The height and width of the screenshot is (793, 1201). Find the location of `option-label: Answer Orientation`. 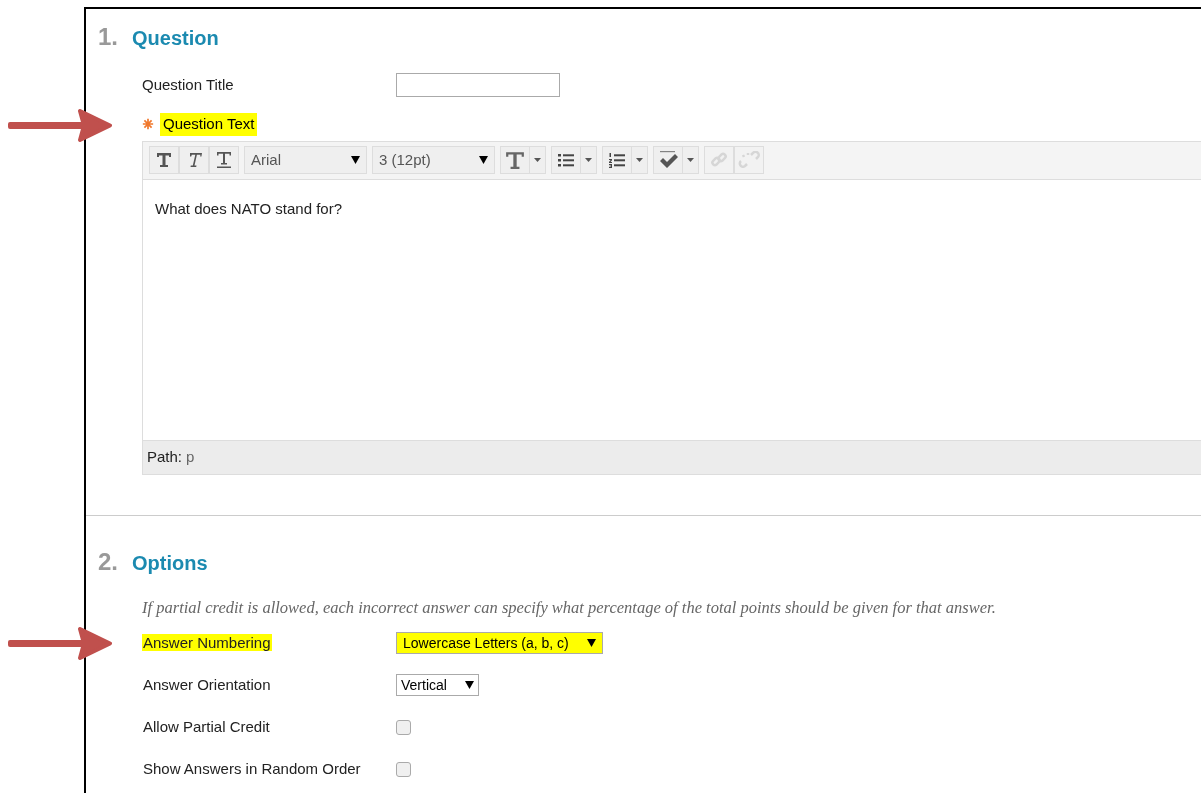

option-label: Answer Orientation is located at coordinates (207, 685).